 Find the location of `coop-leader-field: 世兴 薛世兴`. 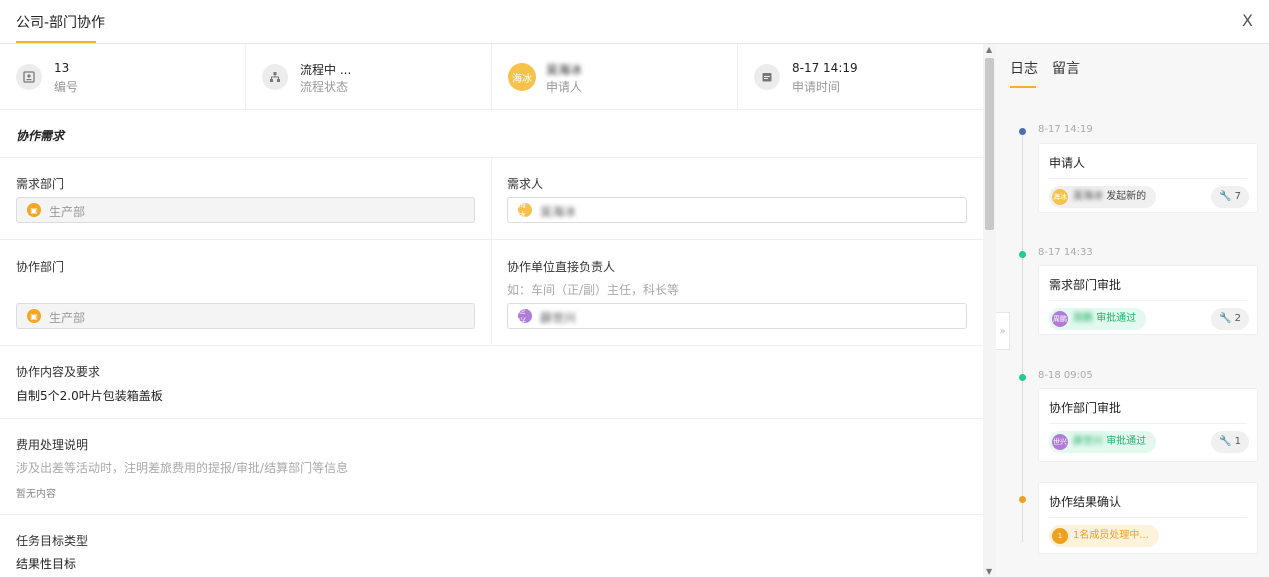

coop-leader-field: 世兴 薛世兴 is located at coordinates (737, 316).